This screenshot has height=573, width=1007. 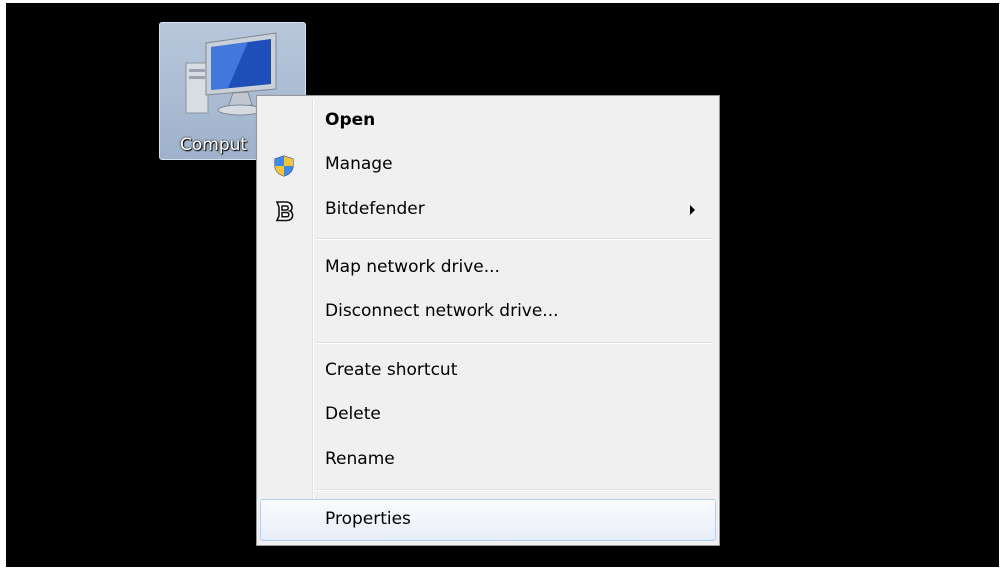 I want to click on submenu-arrow-icon, so click(x=692, y=210).